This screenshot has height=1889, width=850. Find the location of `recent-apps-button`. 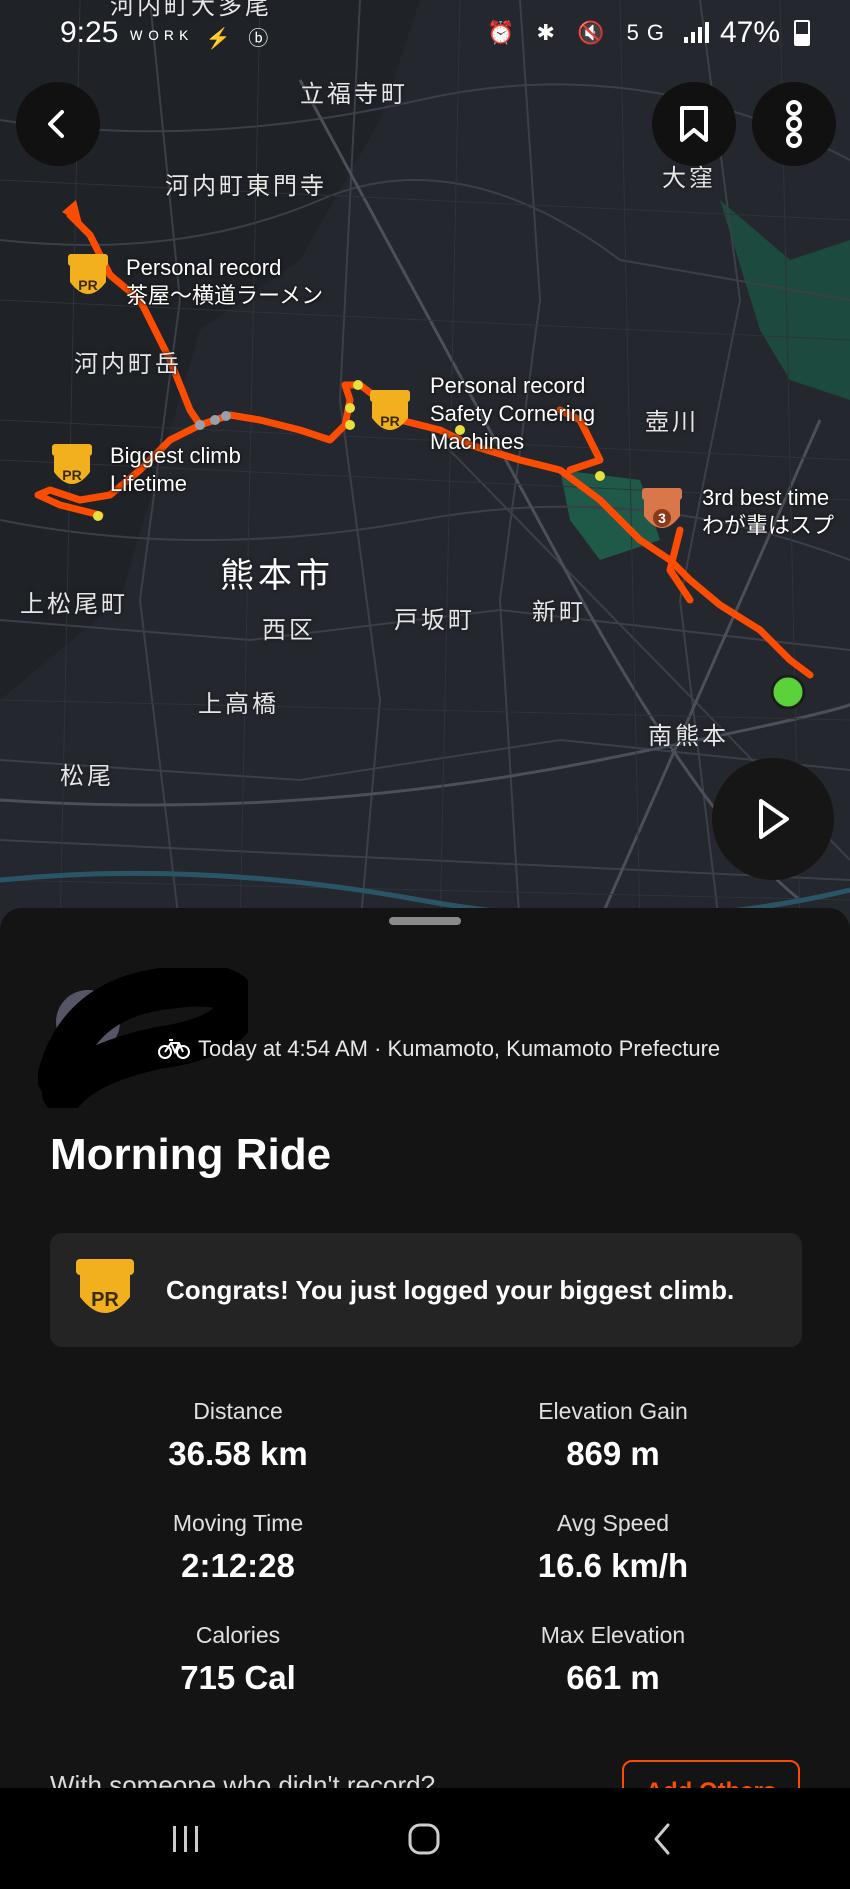

recent-apps-button is located at coordinates (186, 1839).